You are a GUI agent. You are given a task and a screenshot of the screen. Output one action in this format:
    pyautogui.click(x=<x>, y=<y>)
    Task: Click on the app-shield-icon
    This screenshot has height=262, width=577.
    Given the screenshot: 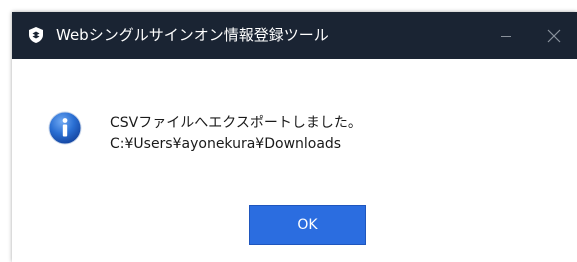 What is the action you would take?
    pyautogui.click(x=36, y=35)
    